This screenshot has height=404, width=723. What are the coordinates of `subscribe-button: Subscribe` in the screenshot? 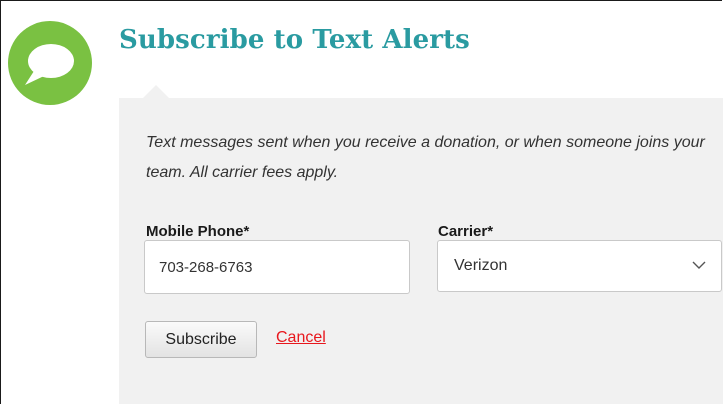 It's located at (201, 339).